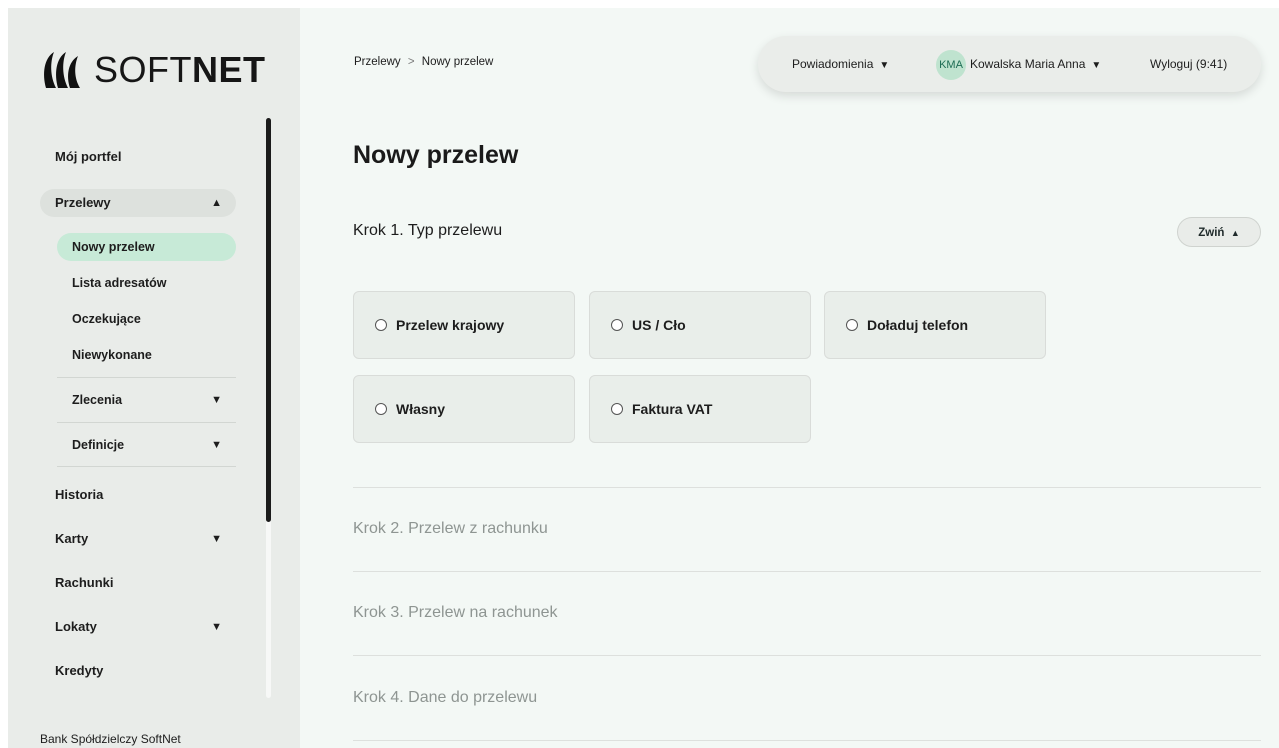 The image size is (1279, 748). What do you see at coordinates (138, 157) in the screenshot?
I see `sidebar-item-moj-portfel: Mój portfel` at bounding box center [138, 157].